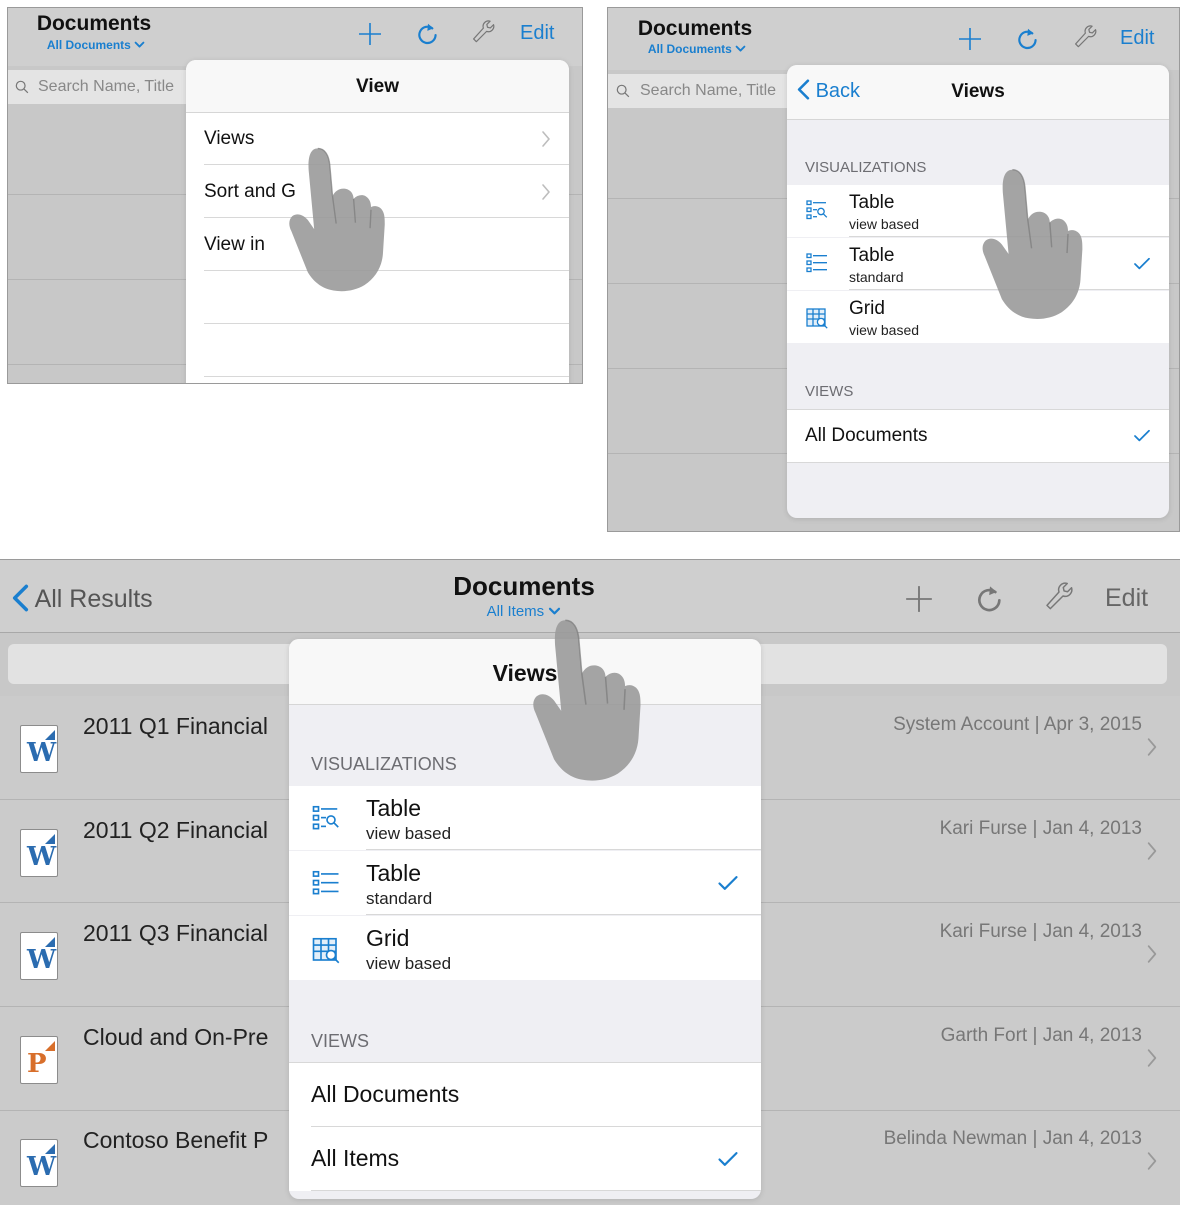  What do you see at coordinates (525, 948) in the screenshot?
I see `visualization-grid-view-based: Grid view based` at bounding box center [525, 948].